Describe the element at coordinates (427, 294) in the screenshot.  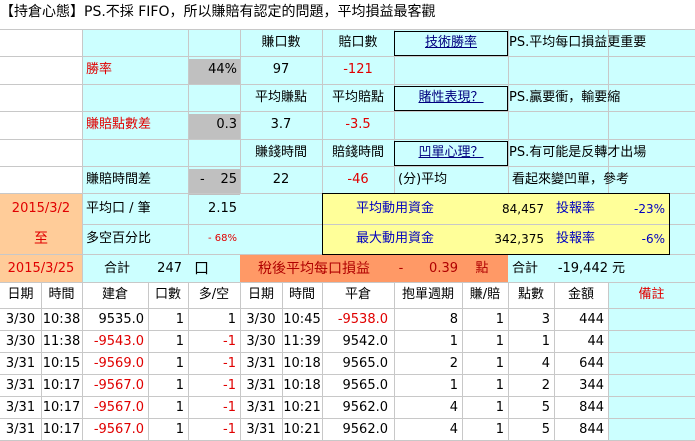
I see `col-hold-period: 抱單週期` at that location.